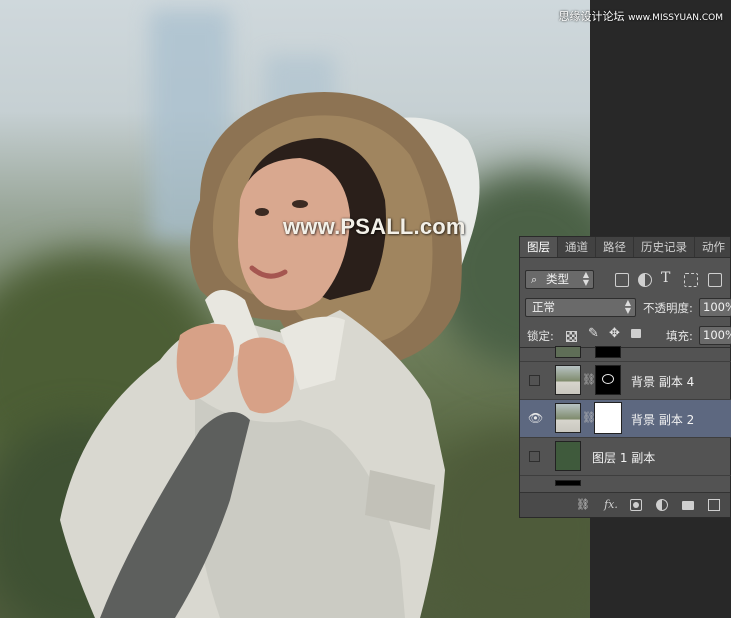  What do you see at coordinates (611, 505) in the screenshot?
I see `fx-icon: fx.` at bounding box center [611, 505].